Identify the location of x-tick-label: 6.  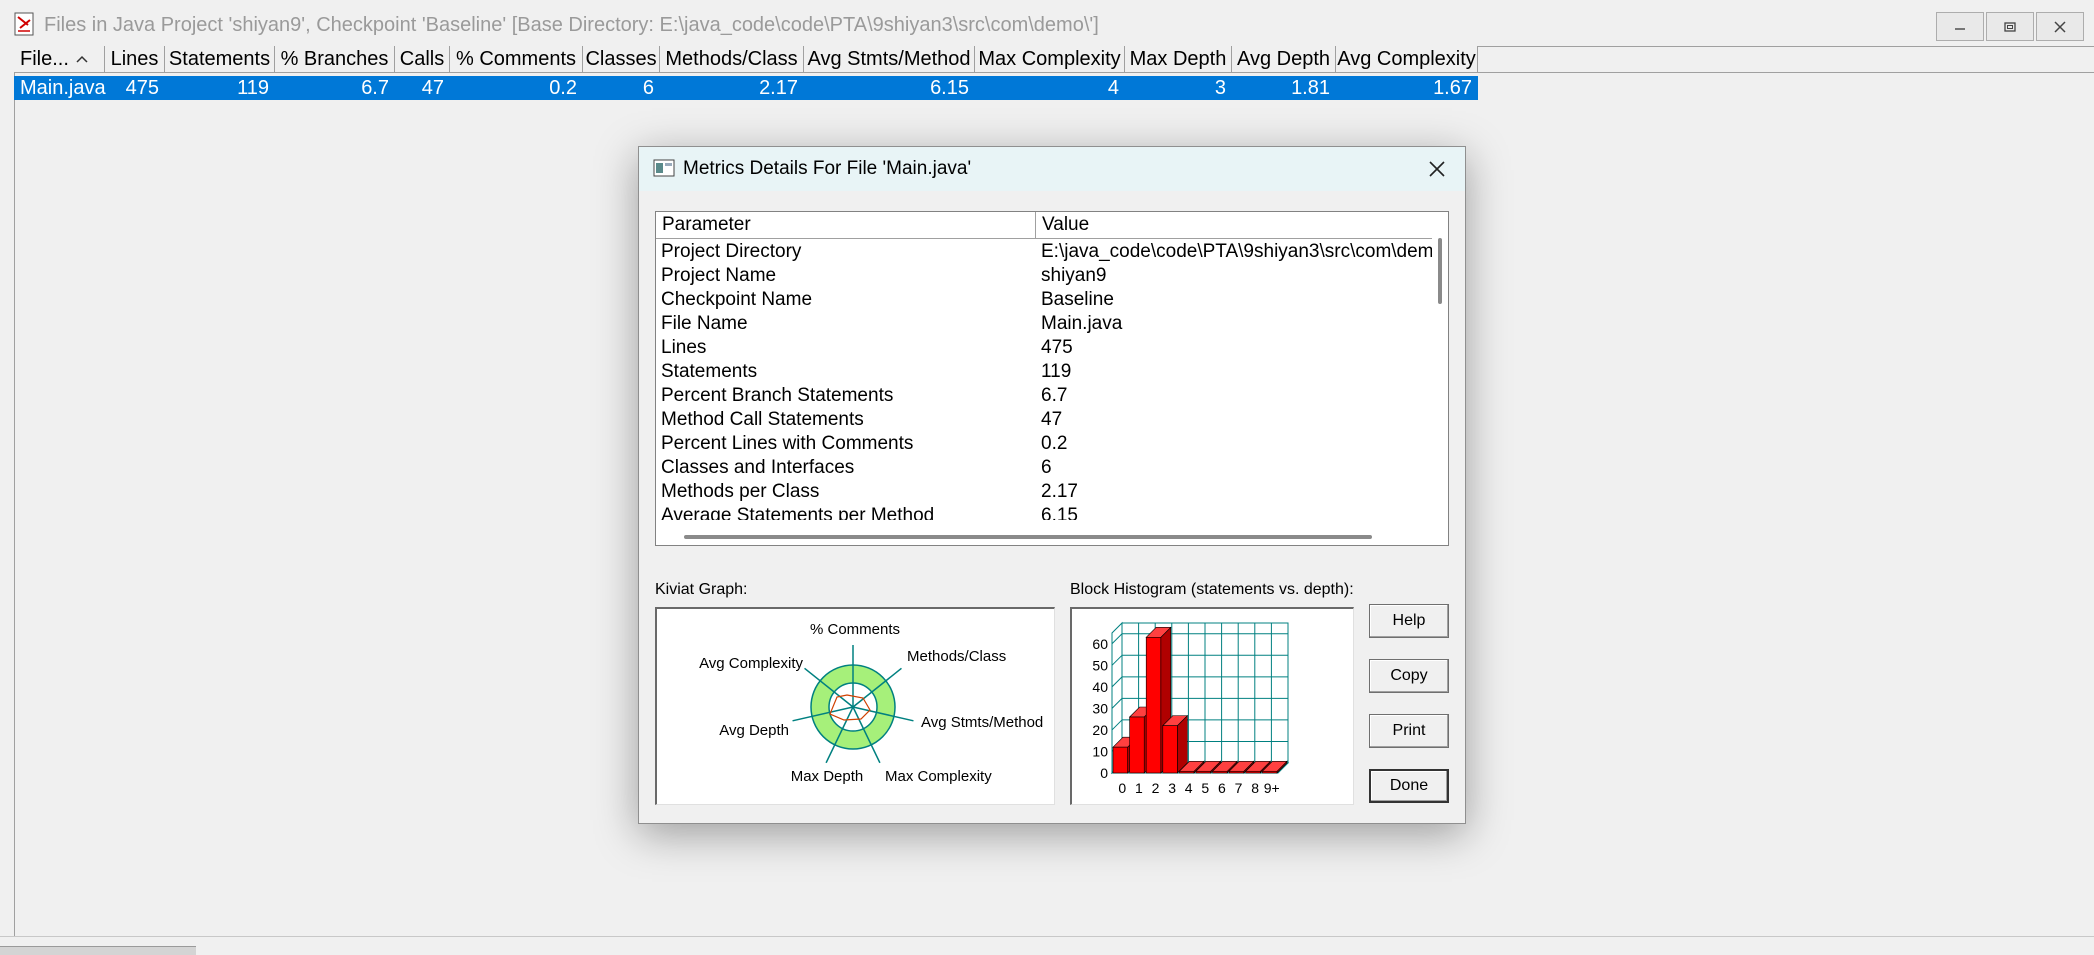
(1222, 788).